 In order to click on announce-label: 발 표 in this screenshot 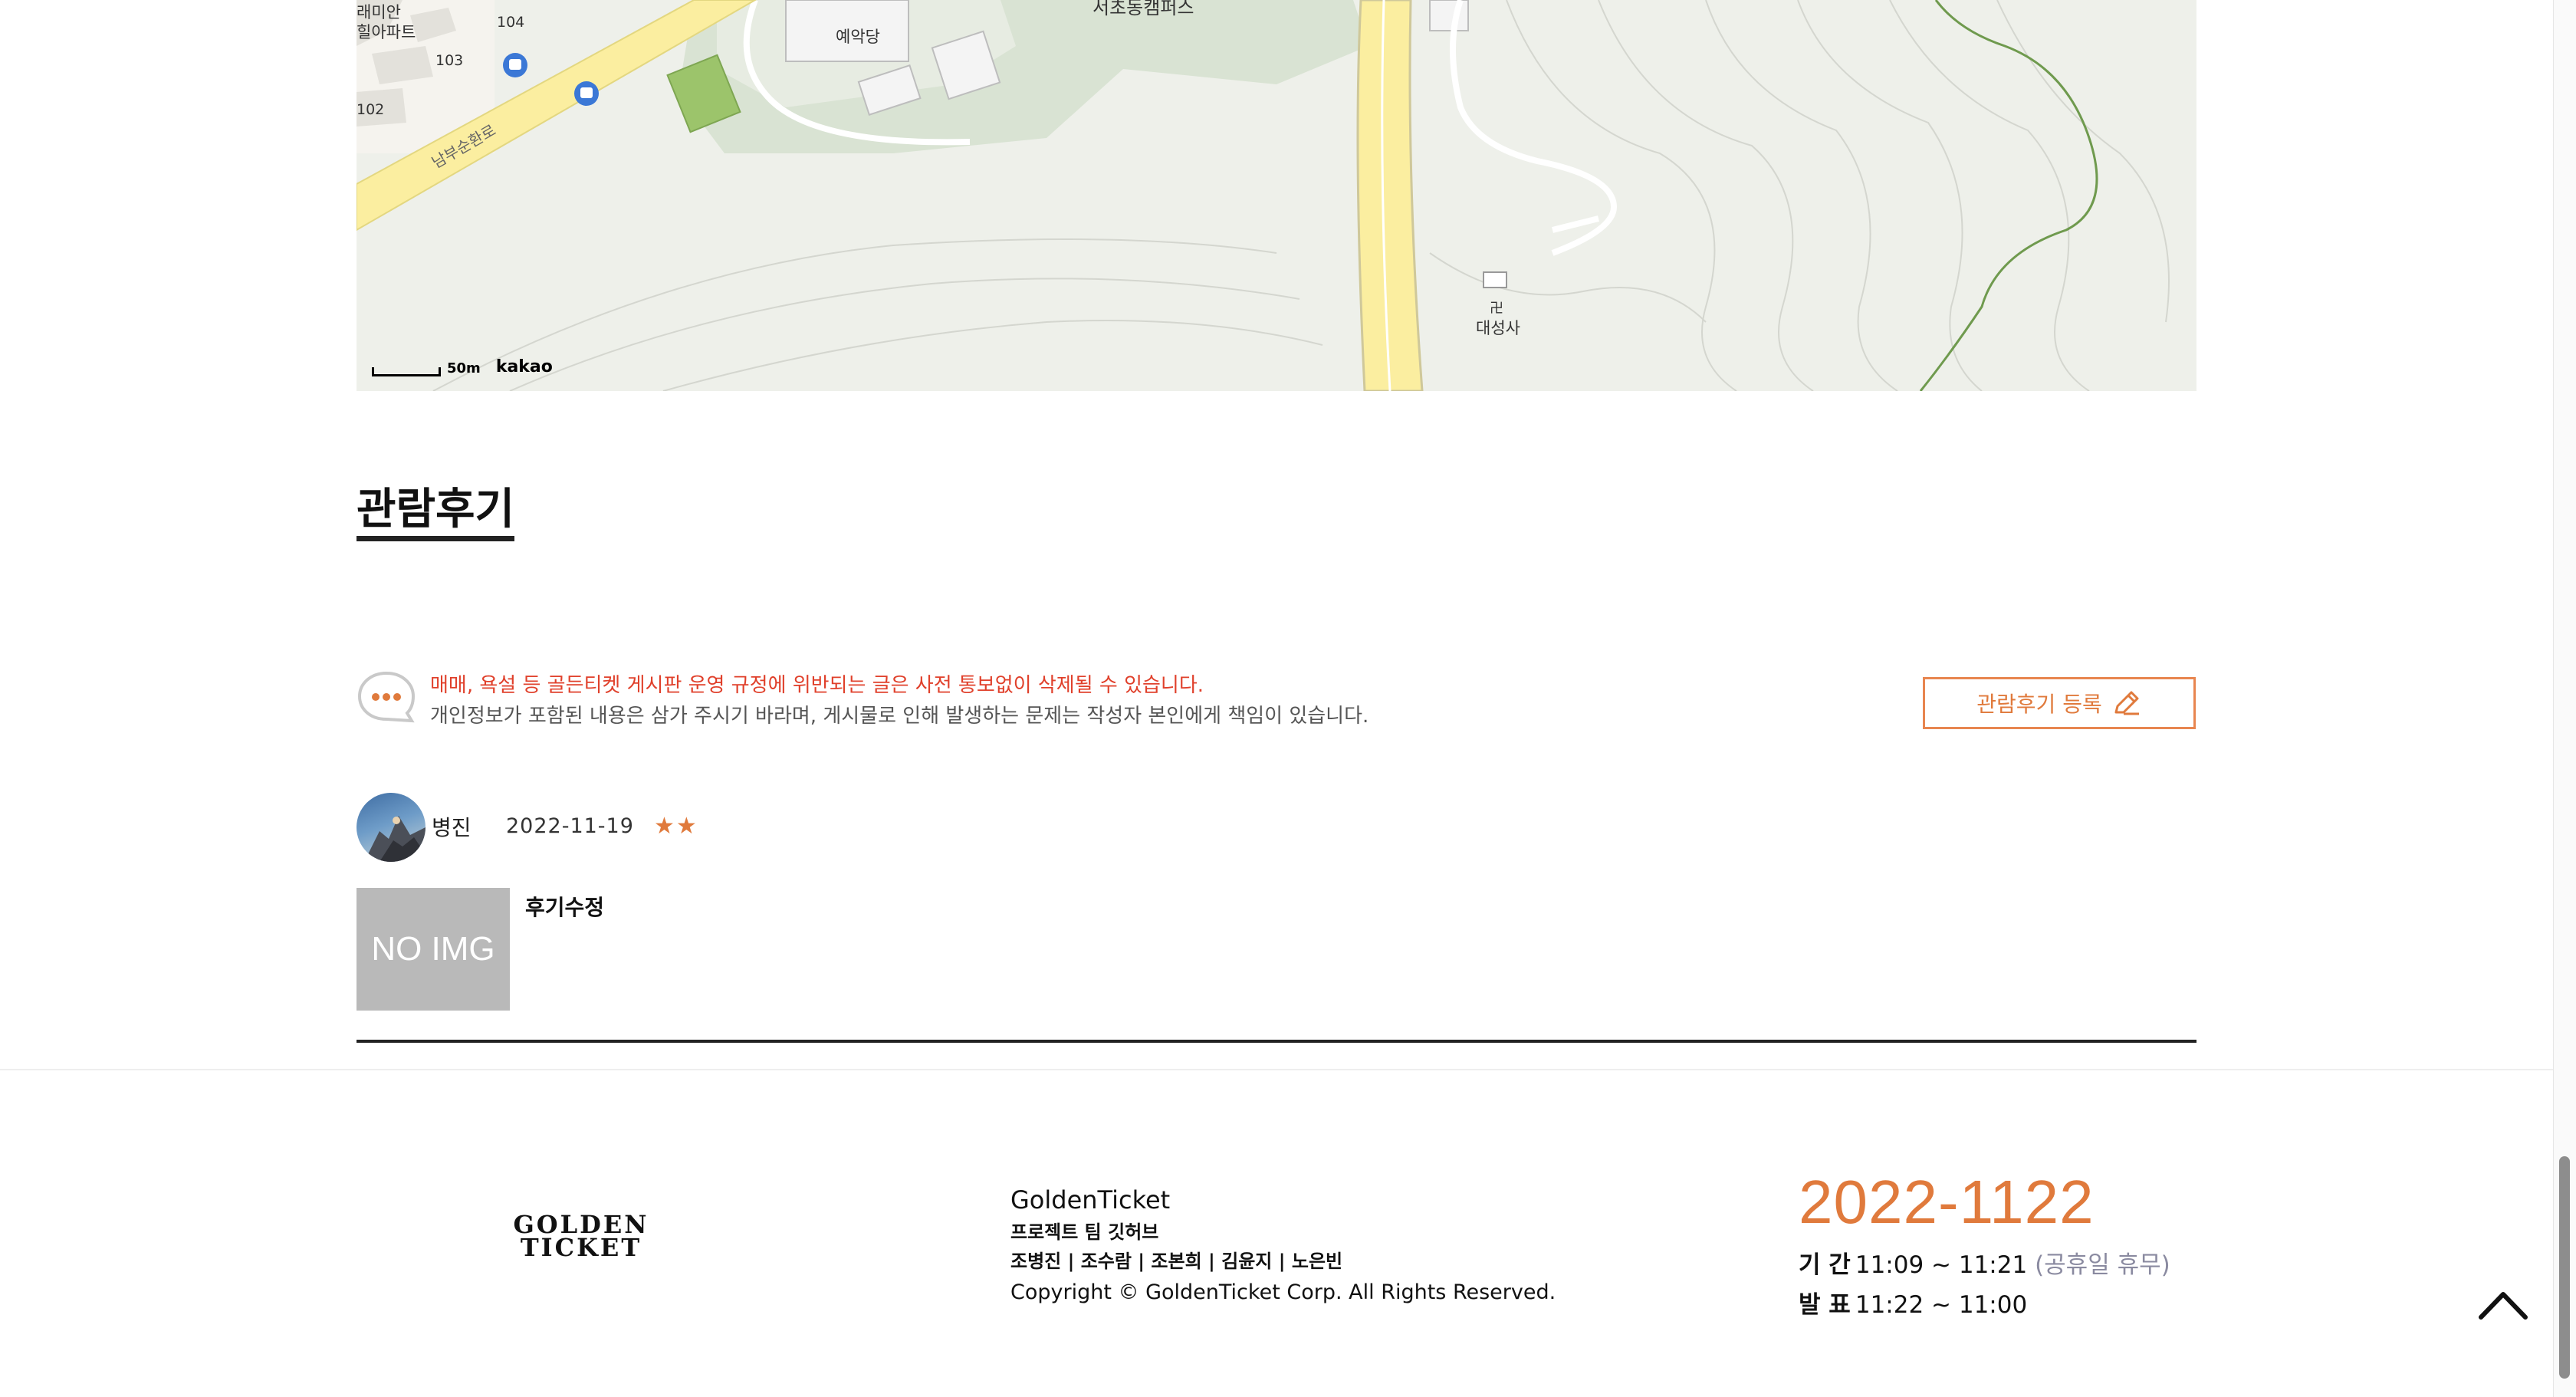, I will do `click(1825, 1305)`.